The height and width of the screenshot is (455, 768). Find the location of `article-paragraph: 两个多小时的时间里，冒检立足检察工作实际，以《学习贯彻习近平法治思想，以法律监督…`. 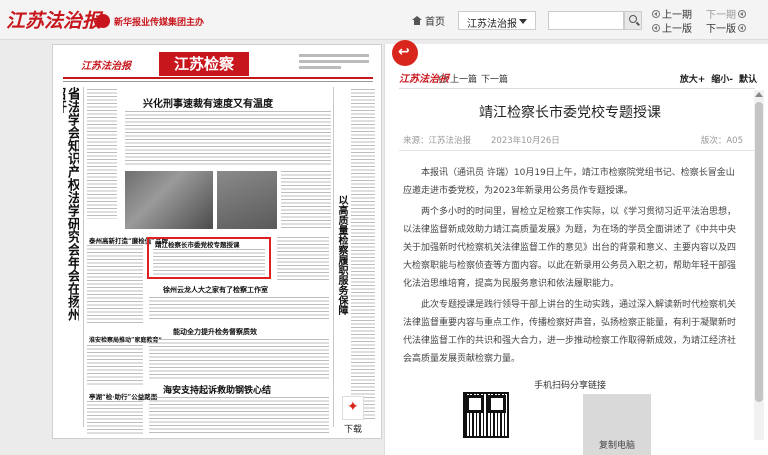

article-paragraph: 两个多小时的时间里，冒检立足检察工作实际，以《学习贯彻习近平法治思想，以法律监督… is located at coordinates (570, 248).